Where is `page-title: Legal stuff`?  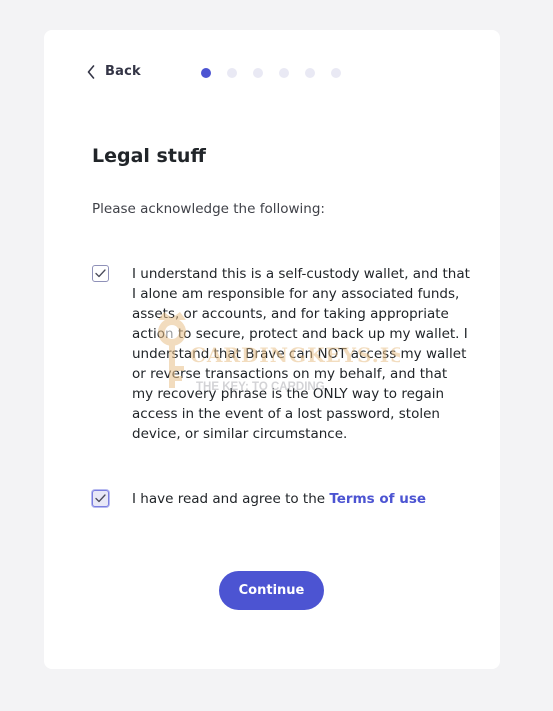
page-title: Legal stuff is located at coordinates (149, 156).